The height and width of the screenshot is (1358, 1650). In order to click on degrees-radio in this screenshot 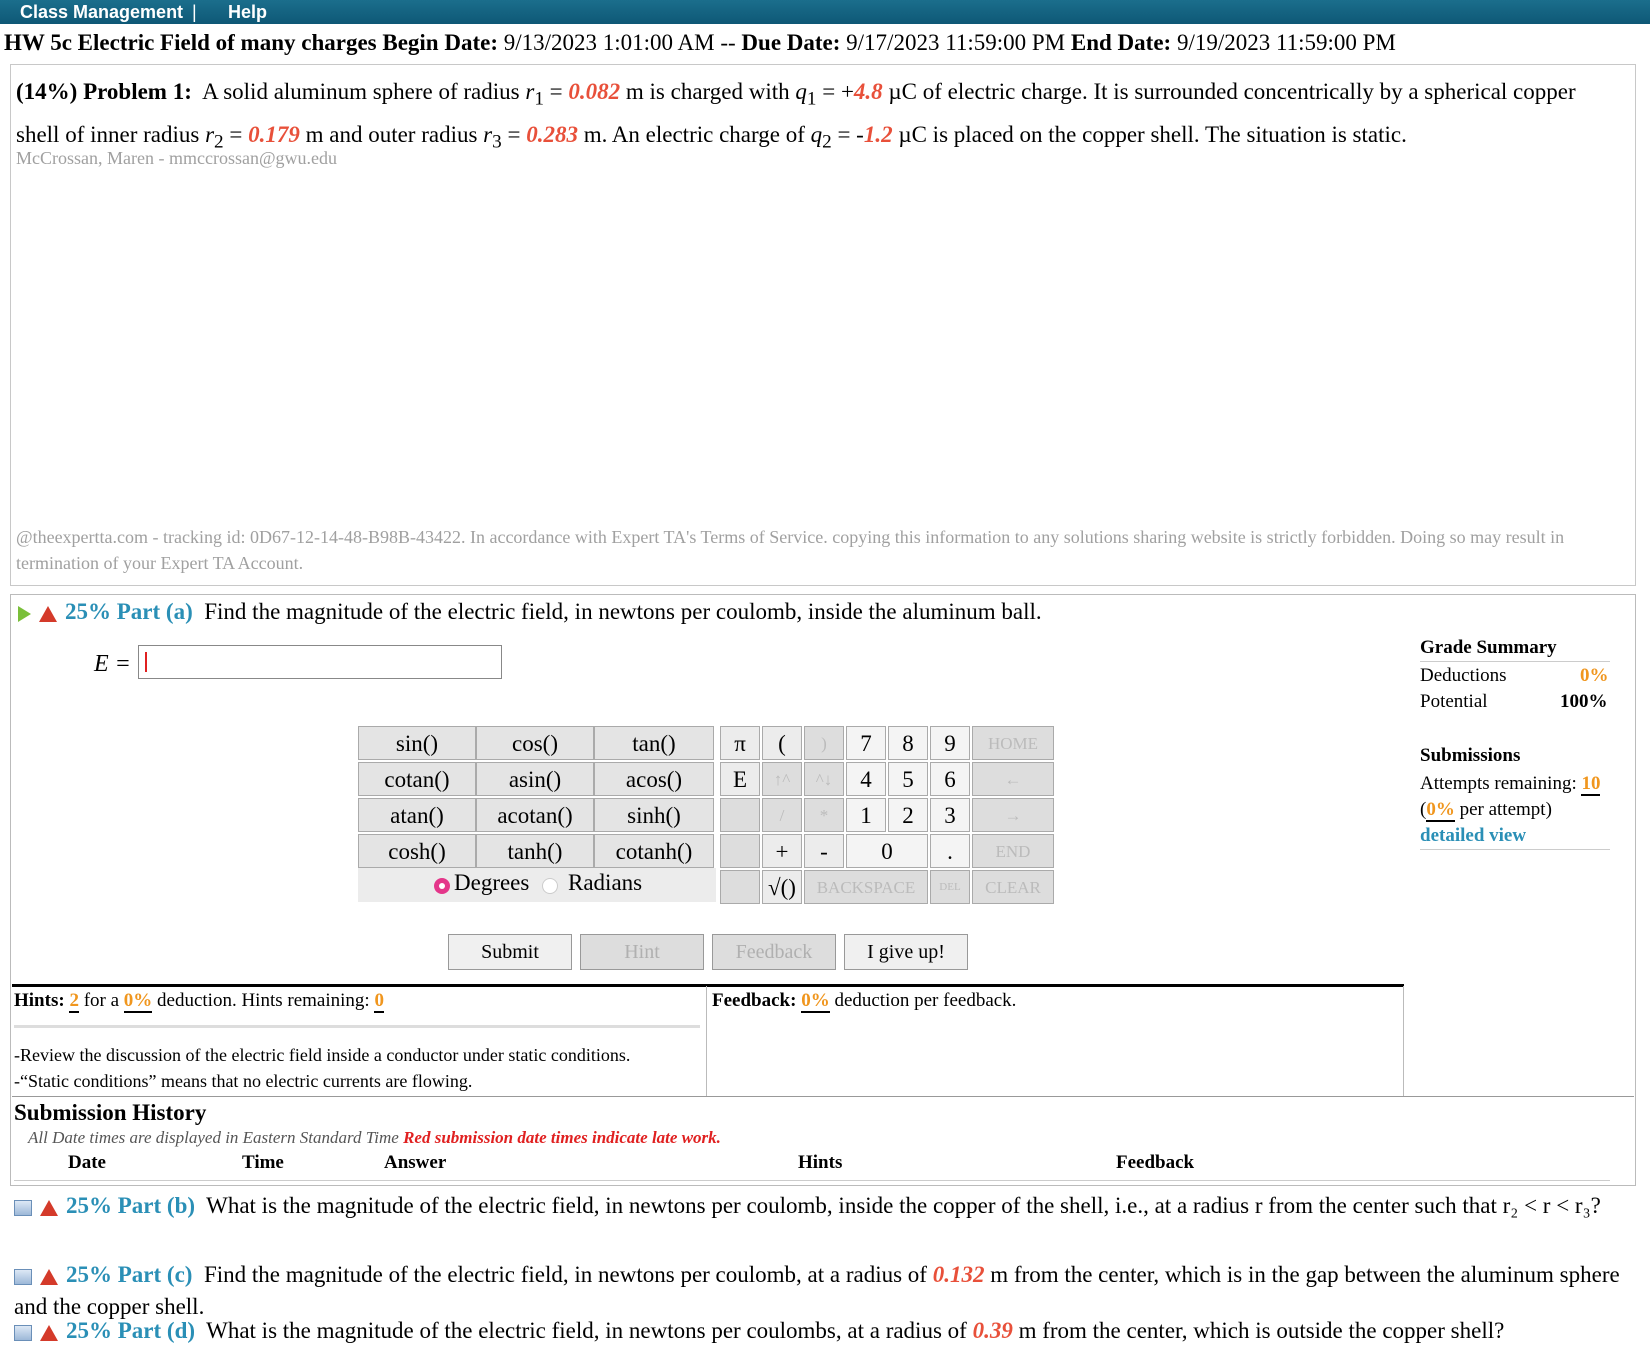, I will do `click(442, 886)`.